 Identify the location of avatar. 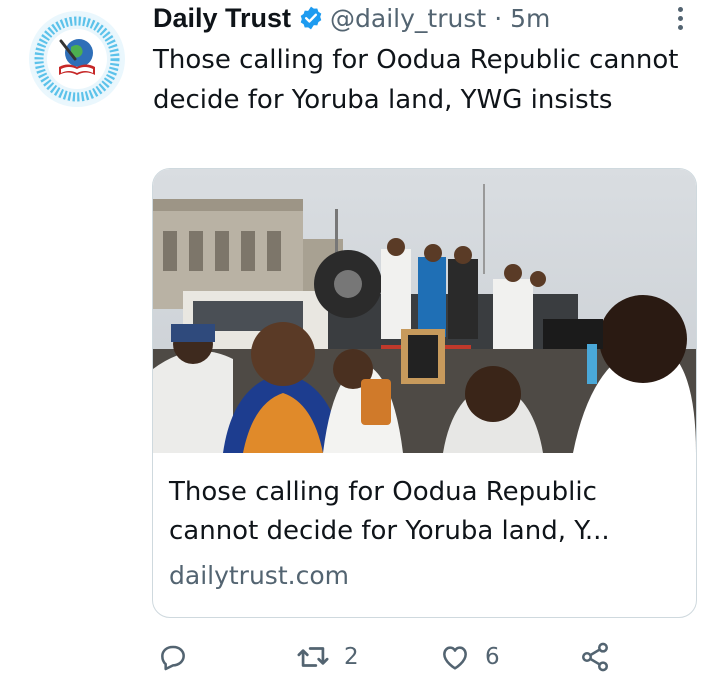
(77, 59).